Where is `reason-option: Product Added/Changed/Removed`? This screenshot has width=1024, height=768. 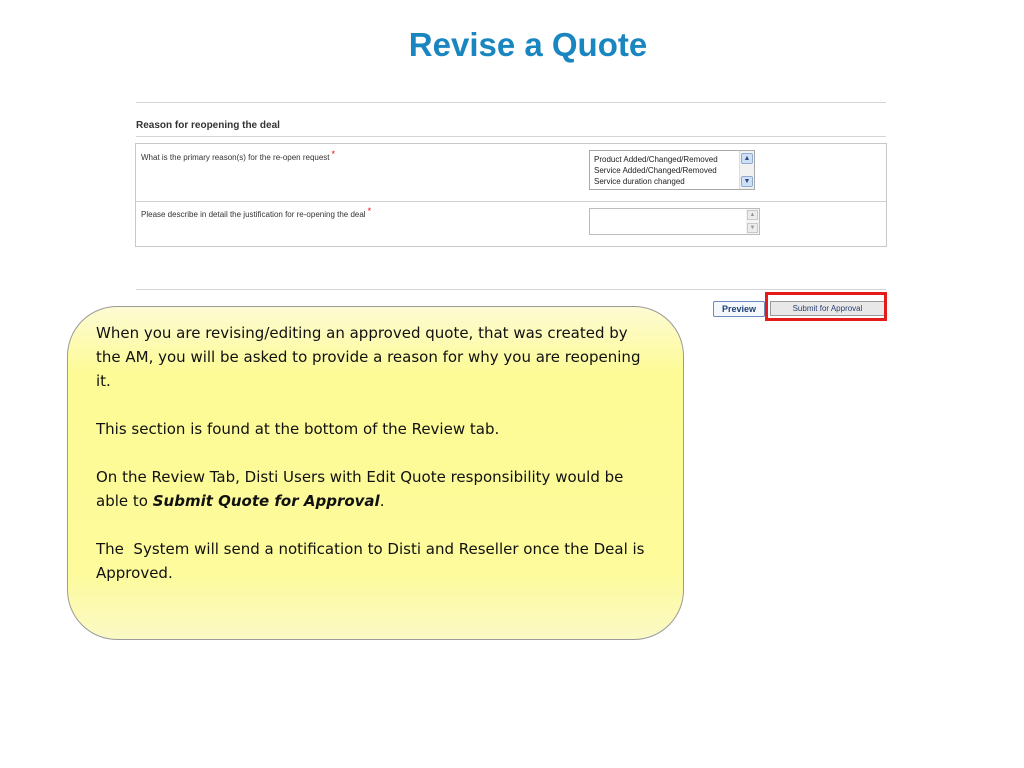 reason-option: Product Added/Changed/Removed is located at coordinates (654, 159).